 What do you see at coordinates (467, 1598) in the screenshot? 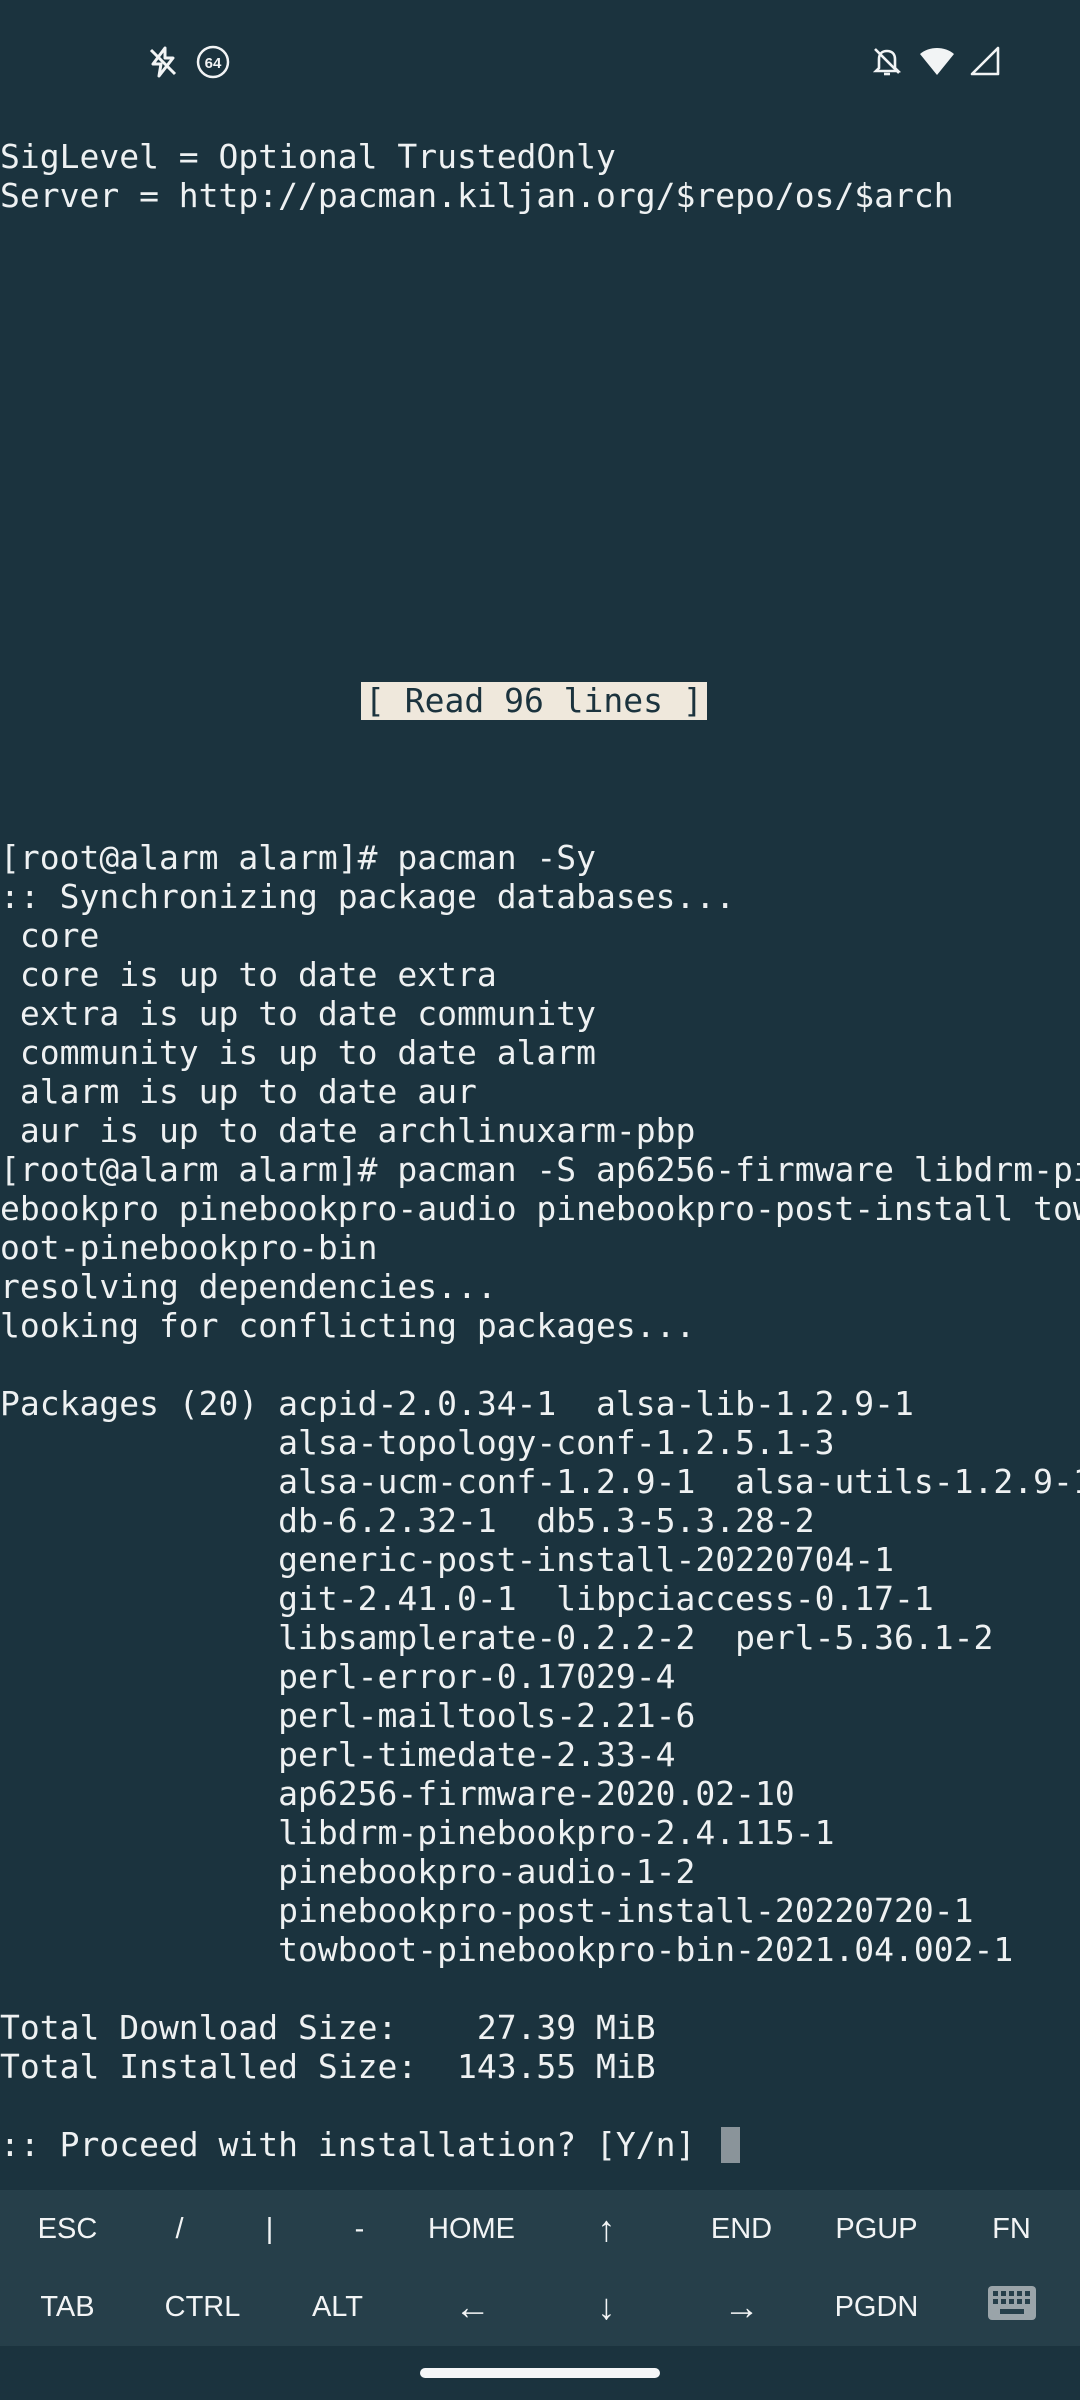
I see `output-line: git-2.41.0-1 libpciaccess-0.17-1` at bounding box center [467, 1598].